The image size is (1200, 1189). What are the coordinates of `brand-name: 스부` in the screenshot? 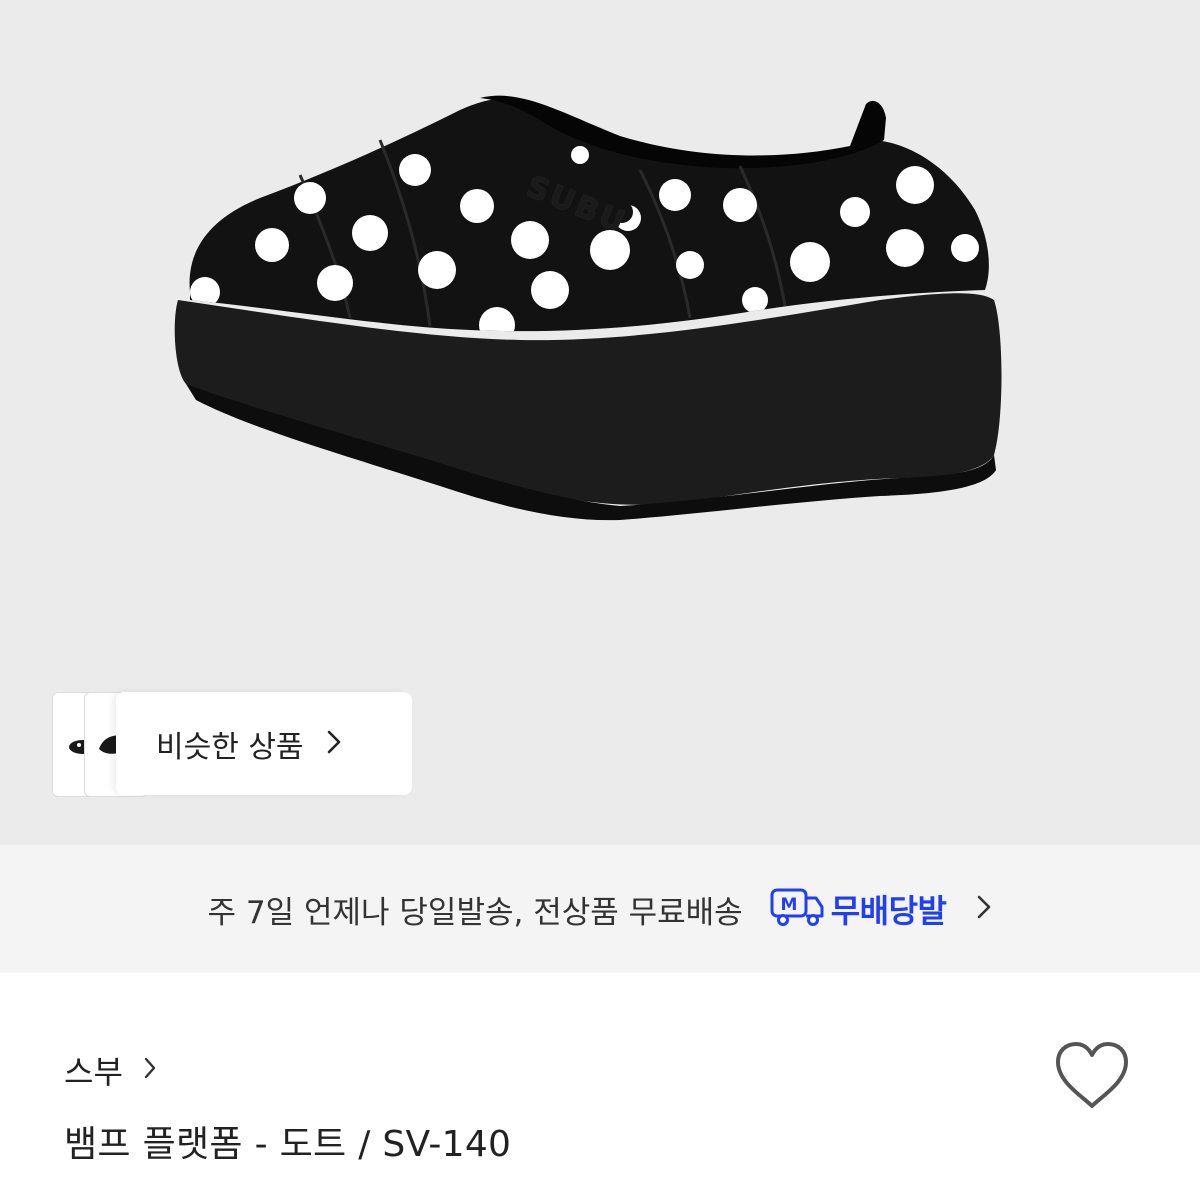 It's located at (93, 1072).